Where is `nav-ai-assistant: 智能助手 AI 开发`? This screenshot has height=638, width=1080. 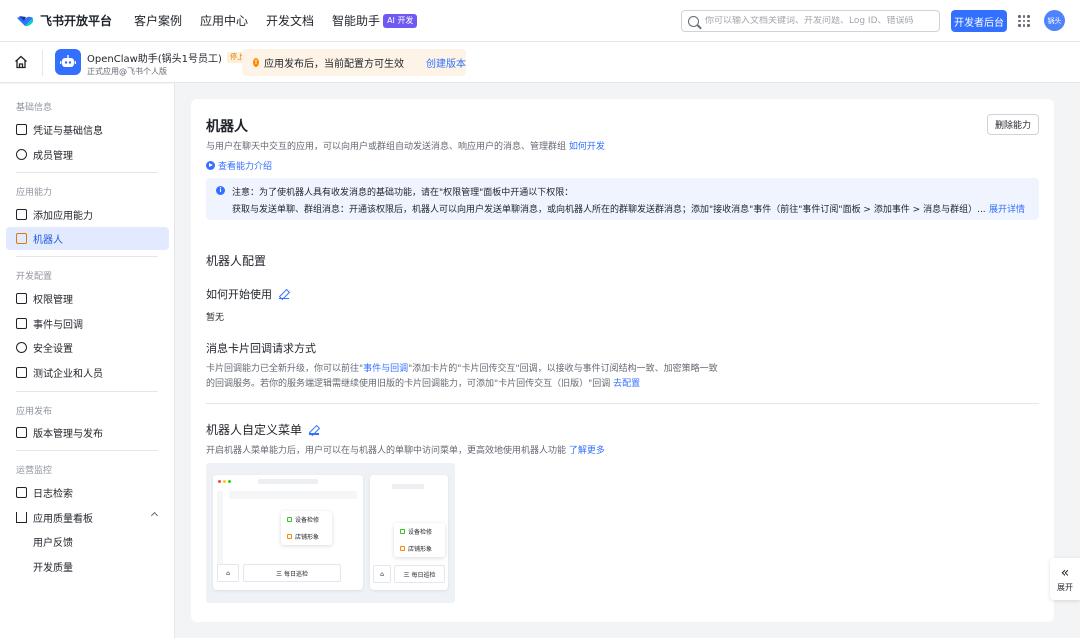
nav-ai-assistant: 智能助手 AI 开发 is located at coordinates (375, 20).